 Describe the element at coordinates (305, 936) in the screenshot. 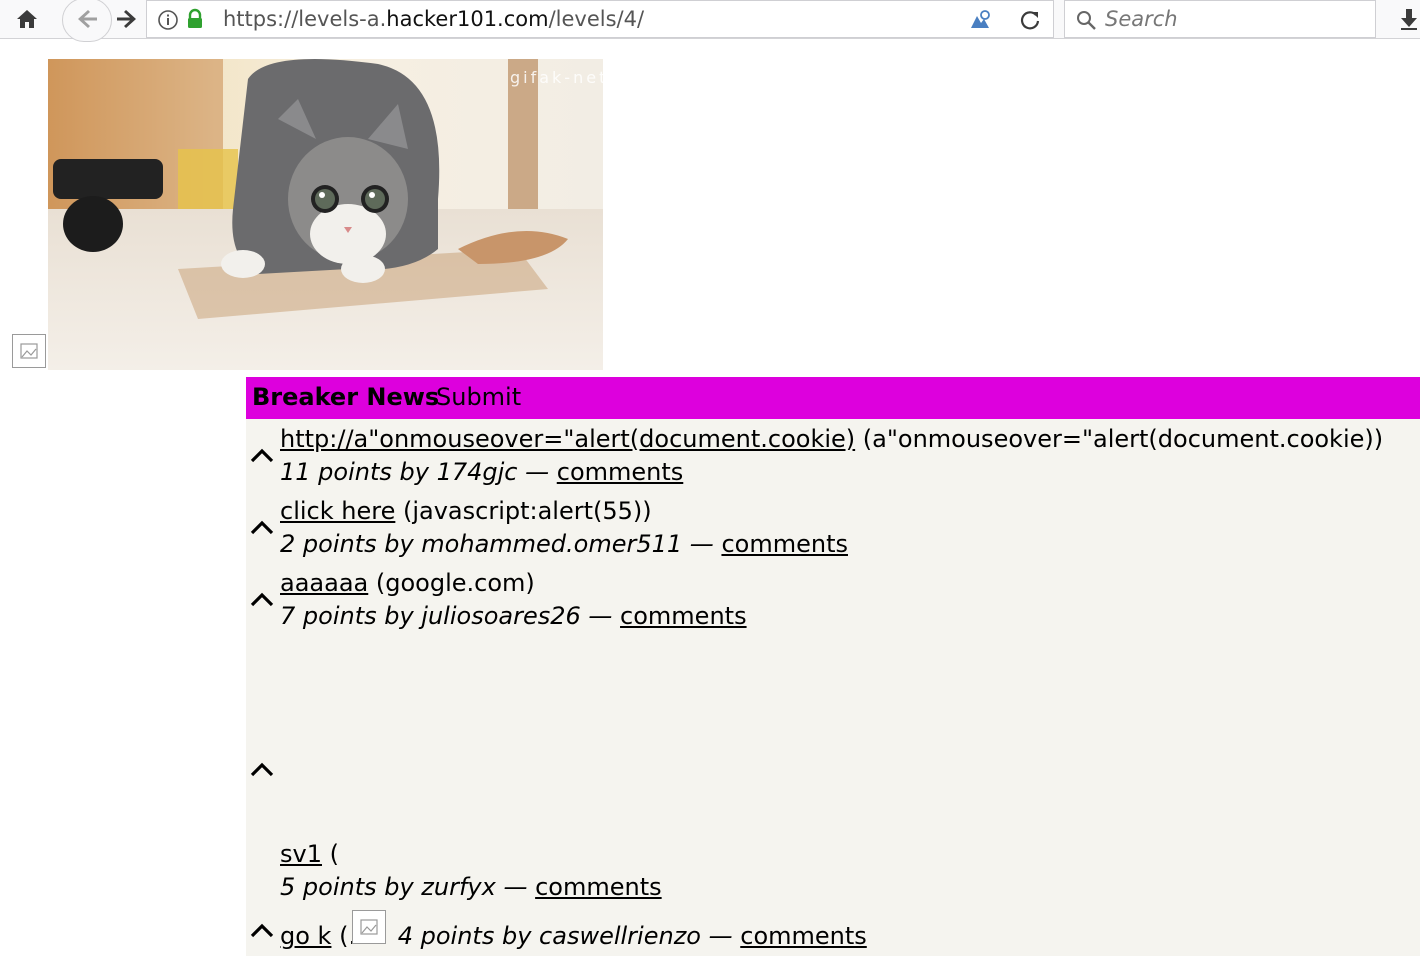

I see `story-link: go k` at that location.